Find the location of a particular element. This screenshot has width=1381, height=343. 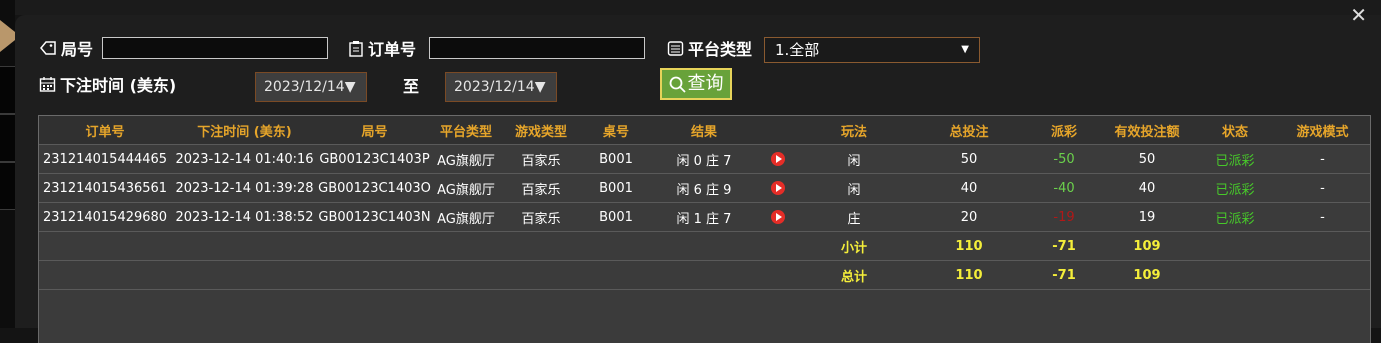

col-header: 订单号 is located at coordinates (105, 130).